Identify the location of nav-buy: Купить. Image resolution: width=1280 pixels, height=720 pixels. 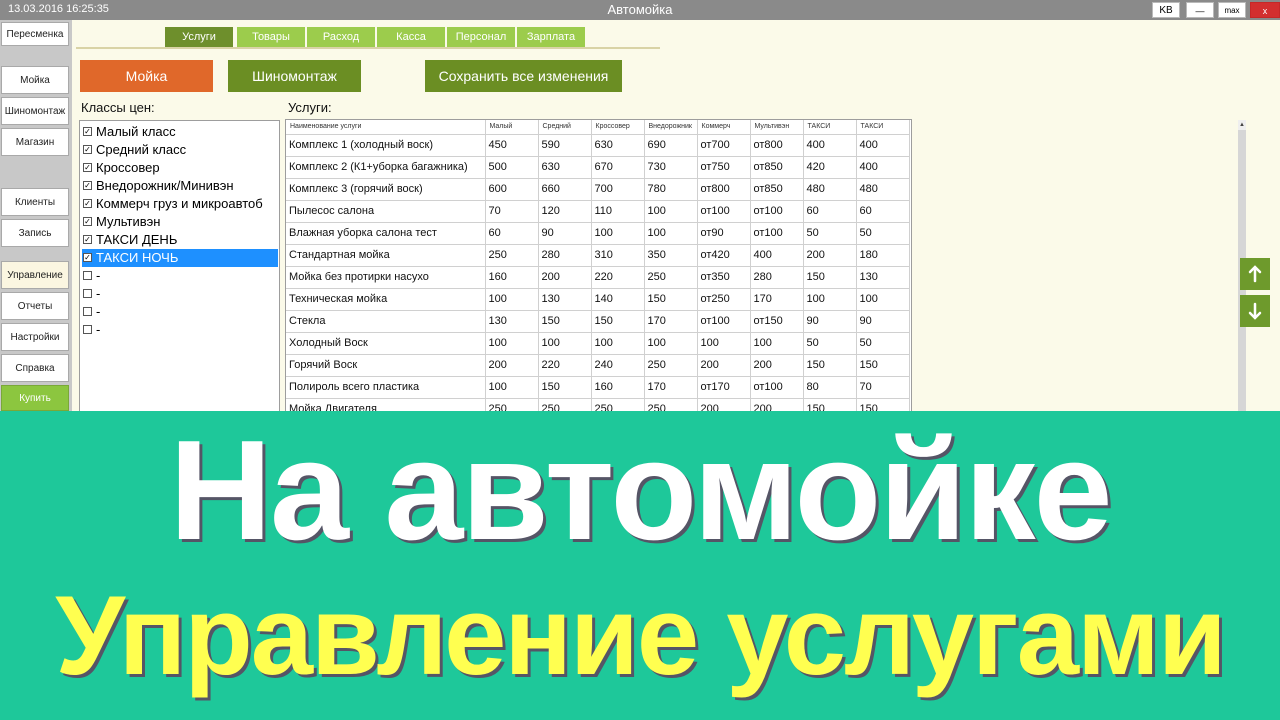
(35, 398).